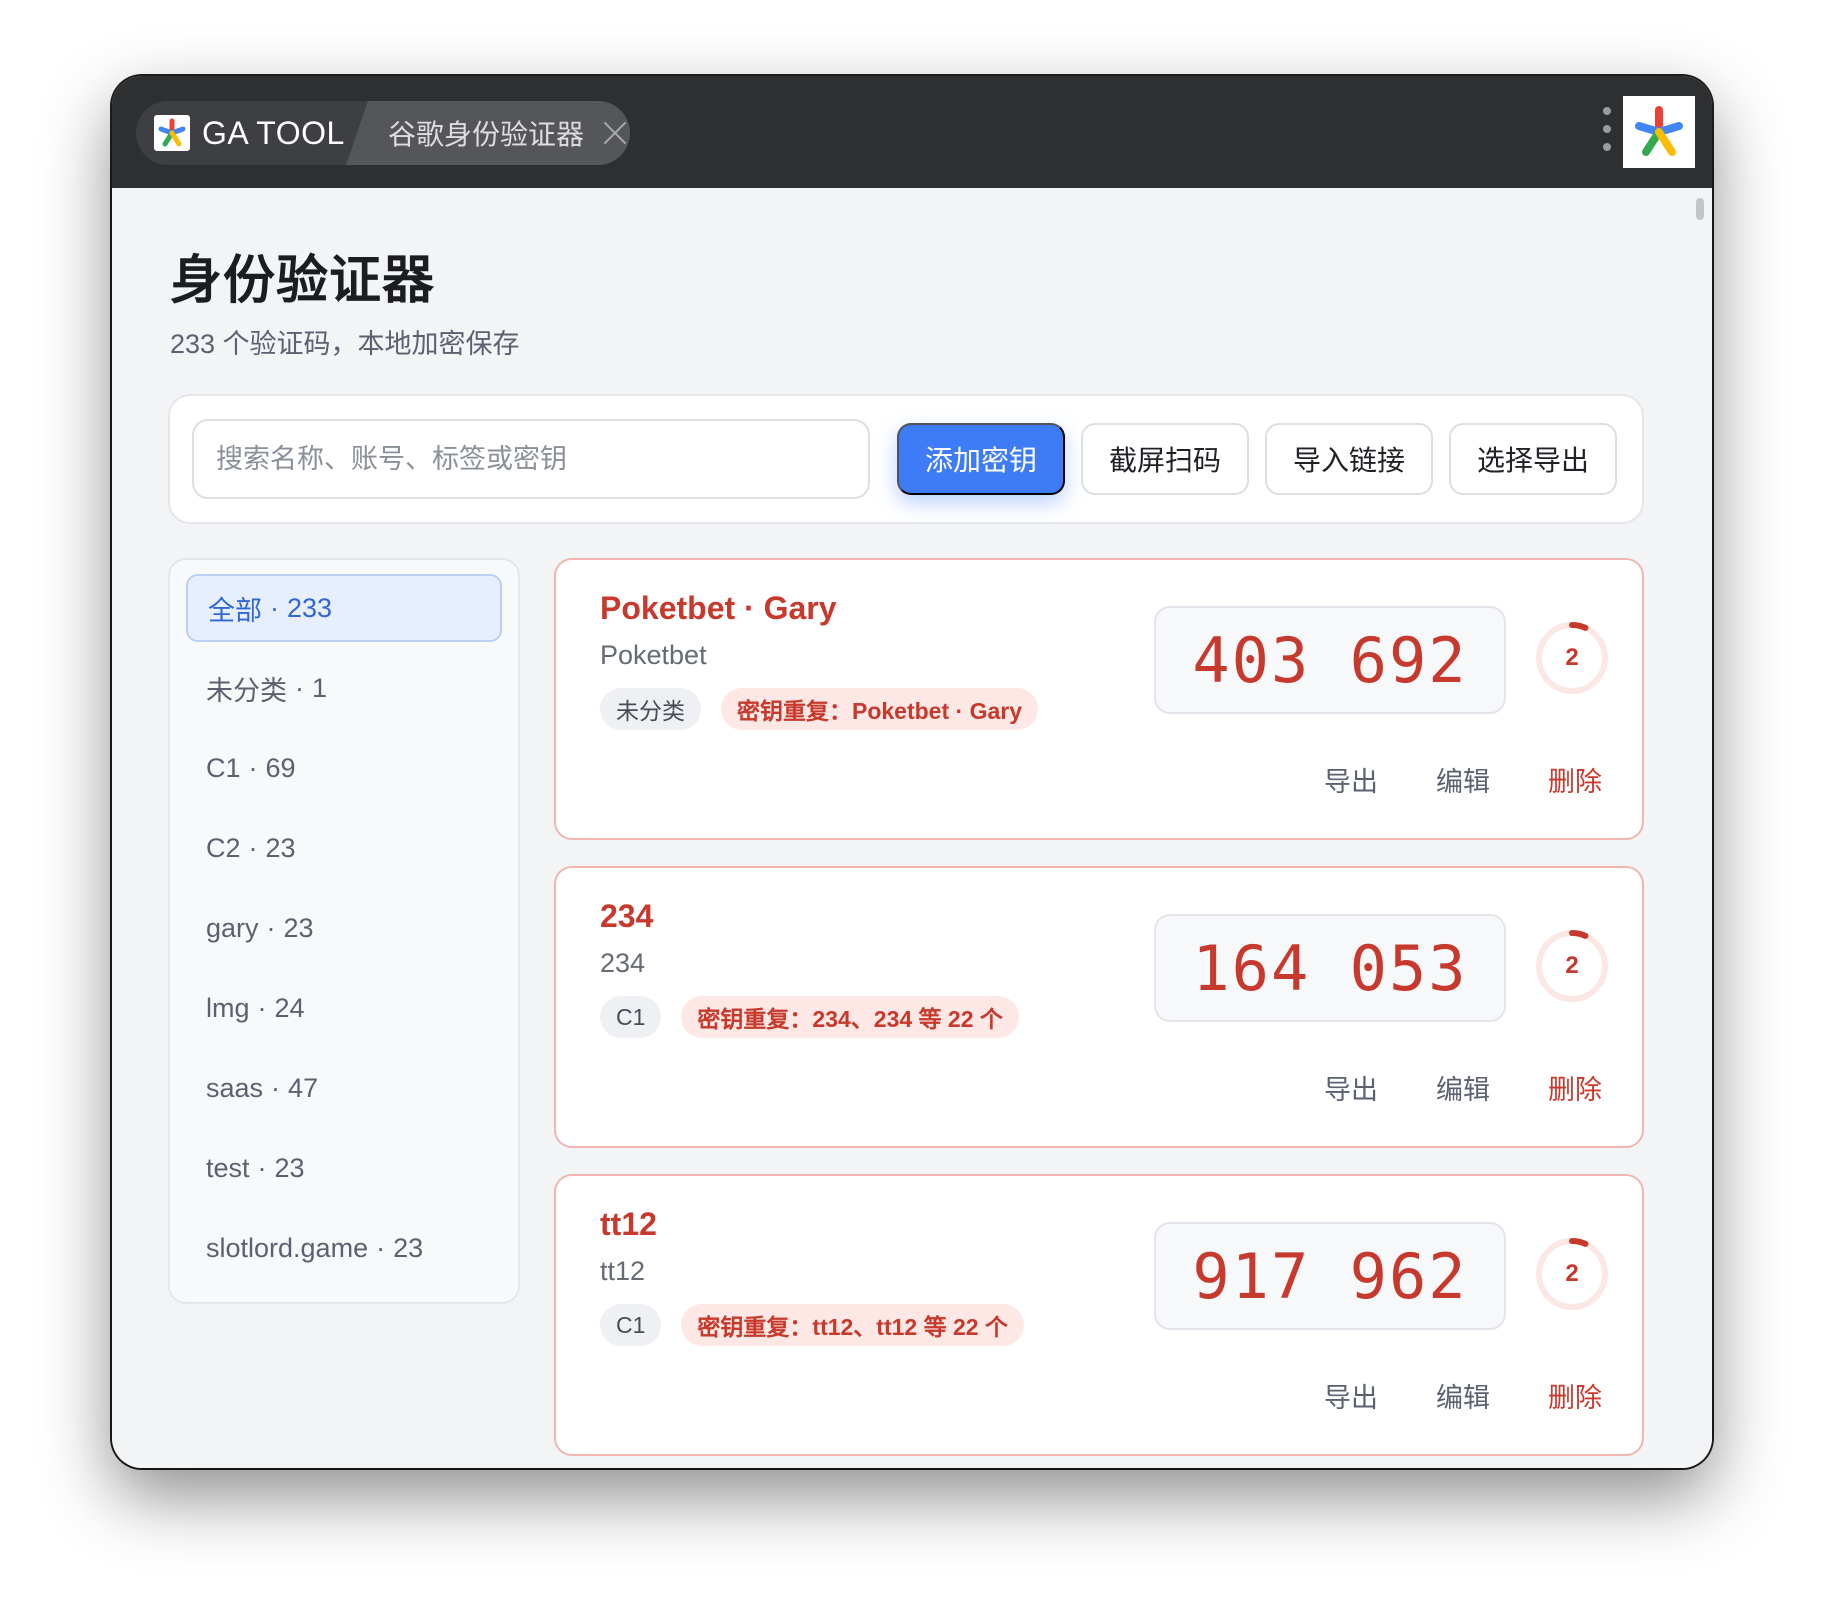 Image resolution: width=1824 pixels, height=1616 pixels. I want to click on sidebar-item-lmg: lmg · 24, so click(344, 1008).